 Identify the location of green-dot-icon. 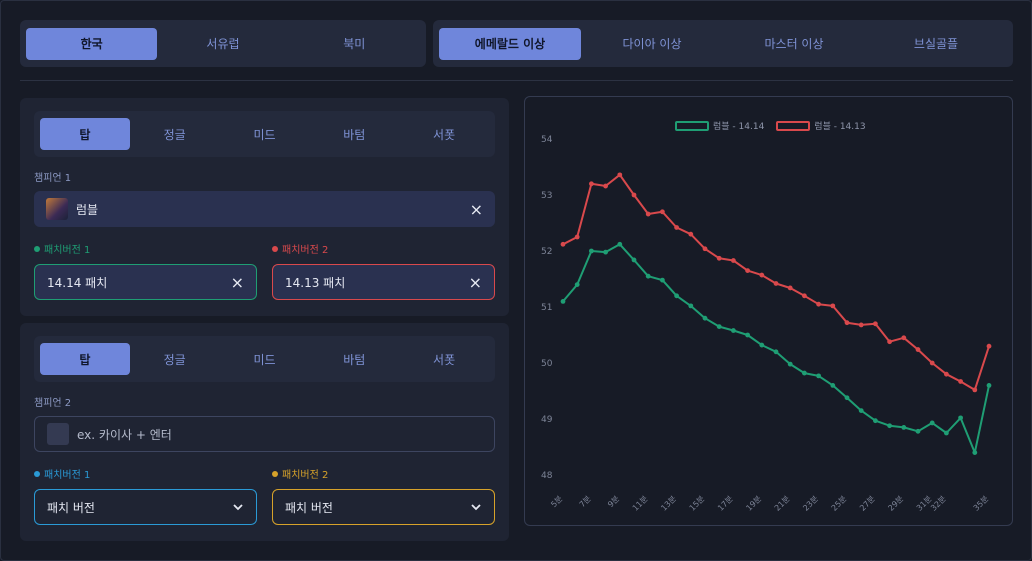
(37, 248).